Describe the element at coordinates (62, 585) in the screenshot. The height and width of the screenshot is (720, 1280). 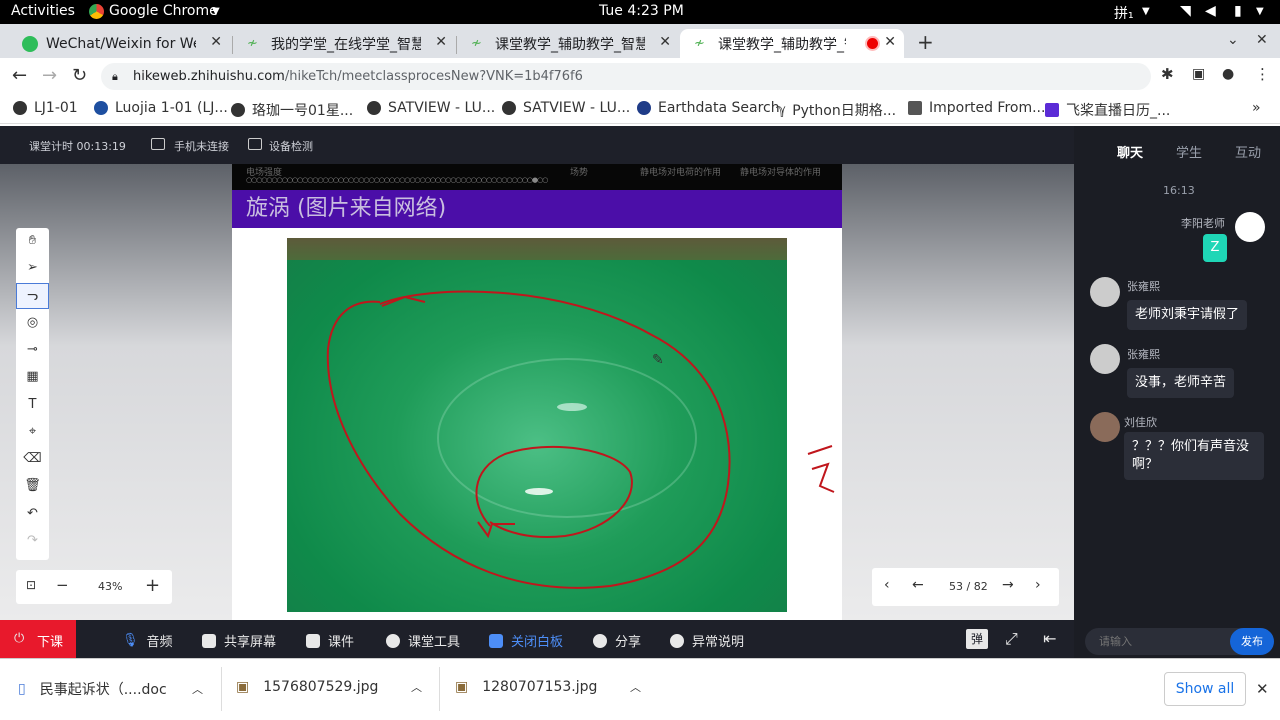
I see `zoom-out-button: −` at that location.